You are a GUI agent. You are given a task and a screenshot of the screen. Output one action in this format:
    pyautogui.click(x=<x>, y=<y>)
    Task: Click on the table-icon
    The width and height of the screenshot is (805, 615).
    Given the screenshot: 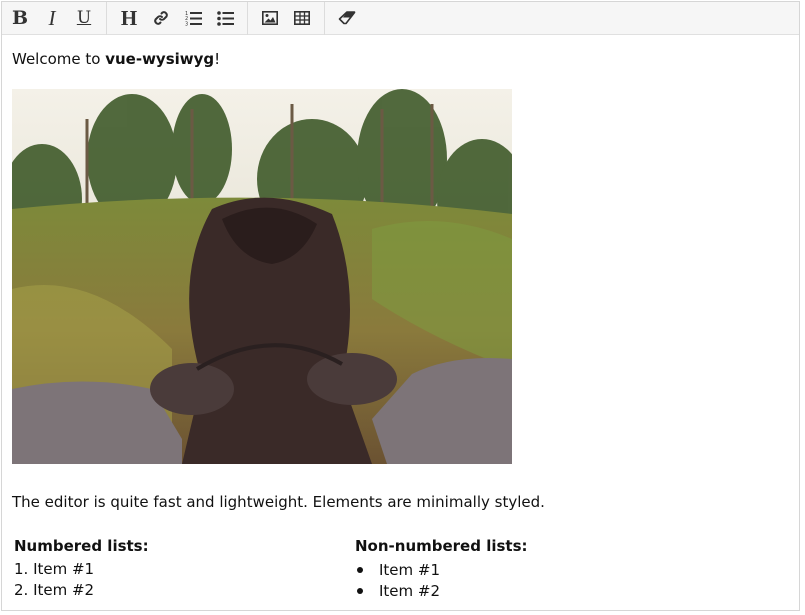 What is the action you would take?
    pyautogui.click(x=302, y=18)
    